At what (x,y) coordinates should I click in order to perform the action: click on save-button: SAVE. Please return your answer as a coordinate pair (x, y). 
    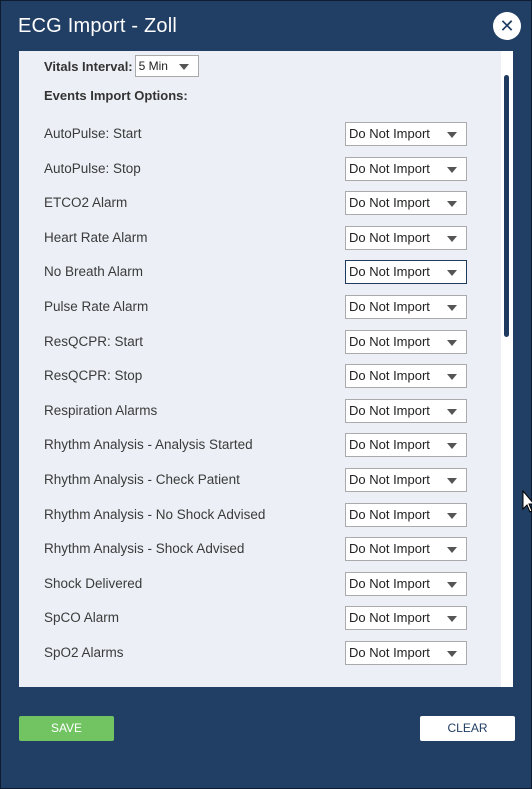
    Looking at the image, I should click on (66, 728).